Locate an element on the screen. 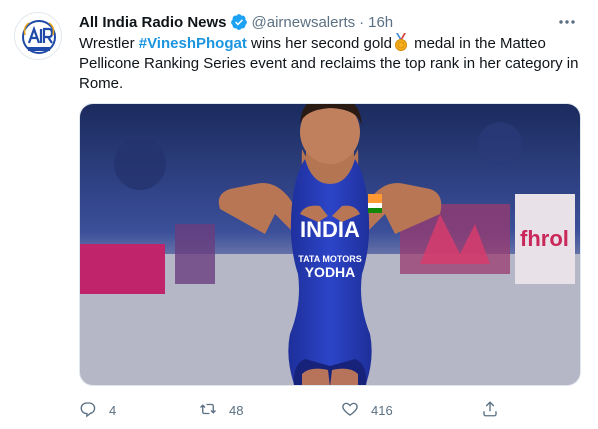 The width and height of the screenshot is (598, 429). singlet-team-text: YODHA is located at coordinates (330, 272).